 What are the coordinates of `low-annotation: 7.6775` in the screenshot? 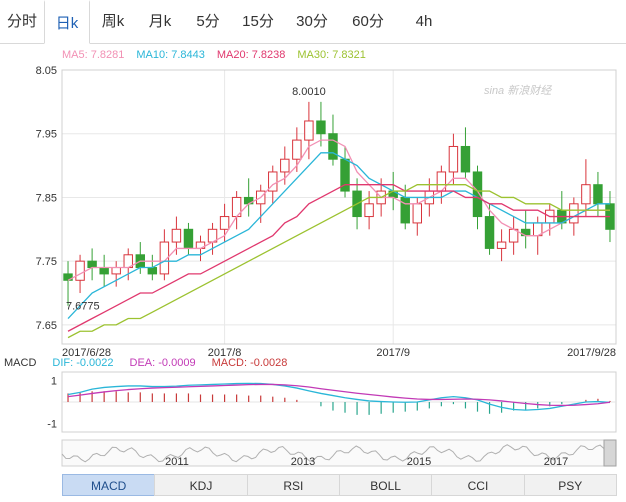 It's located at (83, 306).